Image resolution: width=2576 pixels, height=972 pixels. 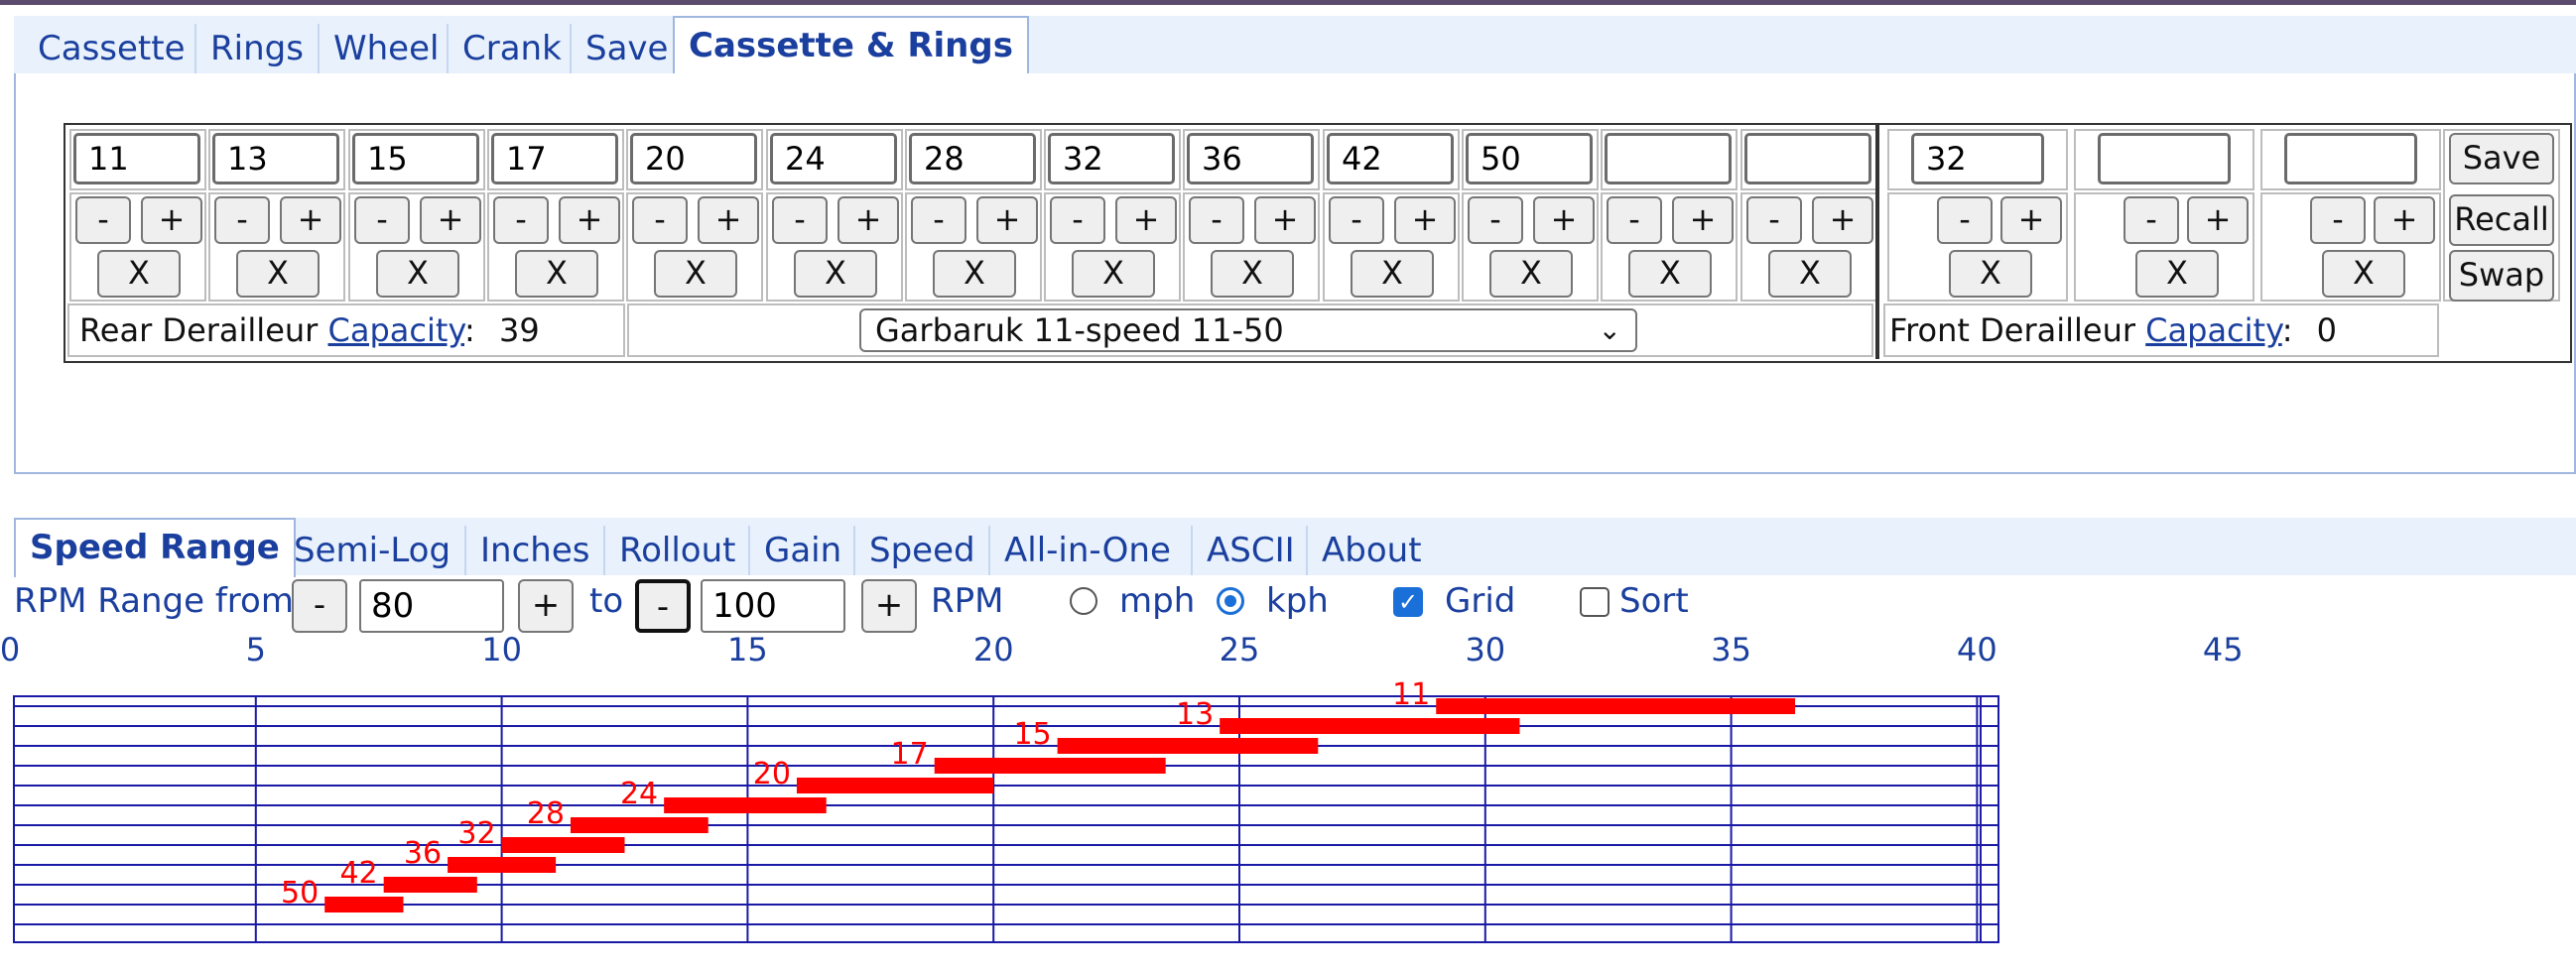 I want to click on rpm-to-increment-button: +, so click(x=889, y=606).